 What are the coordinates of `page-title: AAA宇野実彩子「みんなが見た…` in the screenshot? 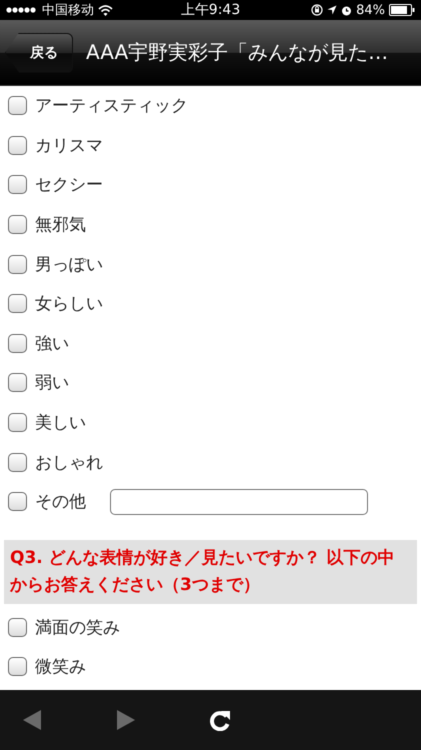 It's located at (237, 52).